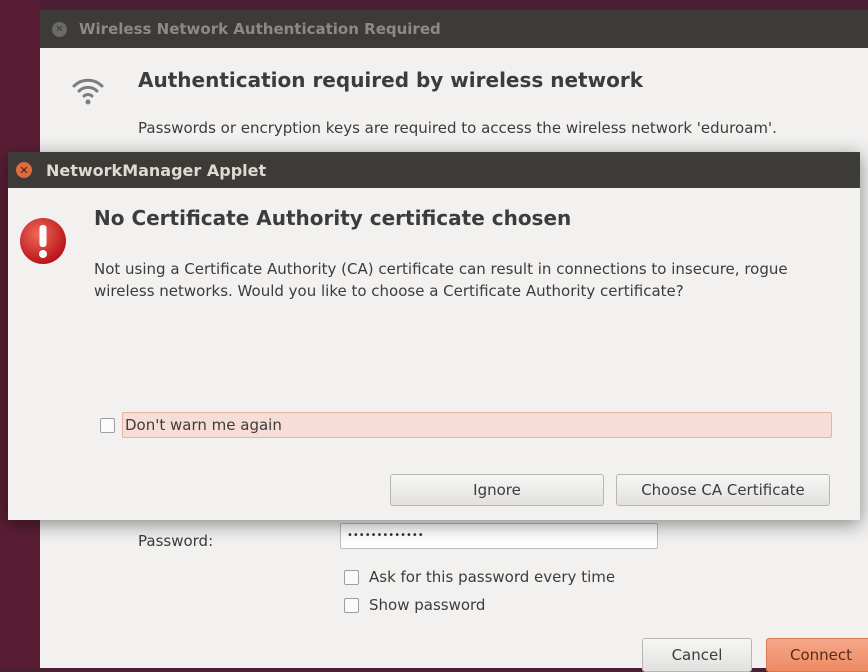 This screenshot has width=868, height=672. What do you see at coordinates (176, 541) in the screenshot?
I see `password-label: Password:` at bounding box center [176, 541].